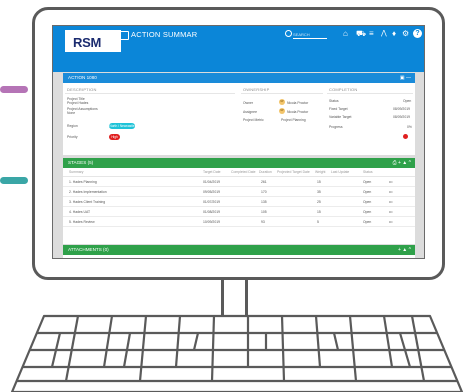 This screenshot has height=392, width=472. What do you see at coordinates (319, 192) in the screenshot?
I see `cell-weight: 35` at bounding box center [319, 192].